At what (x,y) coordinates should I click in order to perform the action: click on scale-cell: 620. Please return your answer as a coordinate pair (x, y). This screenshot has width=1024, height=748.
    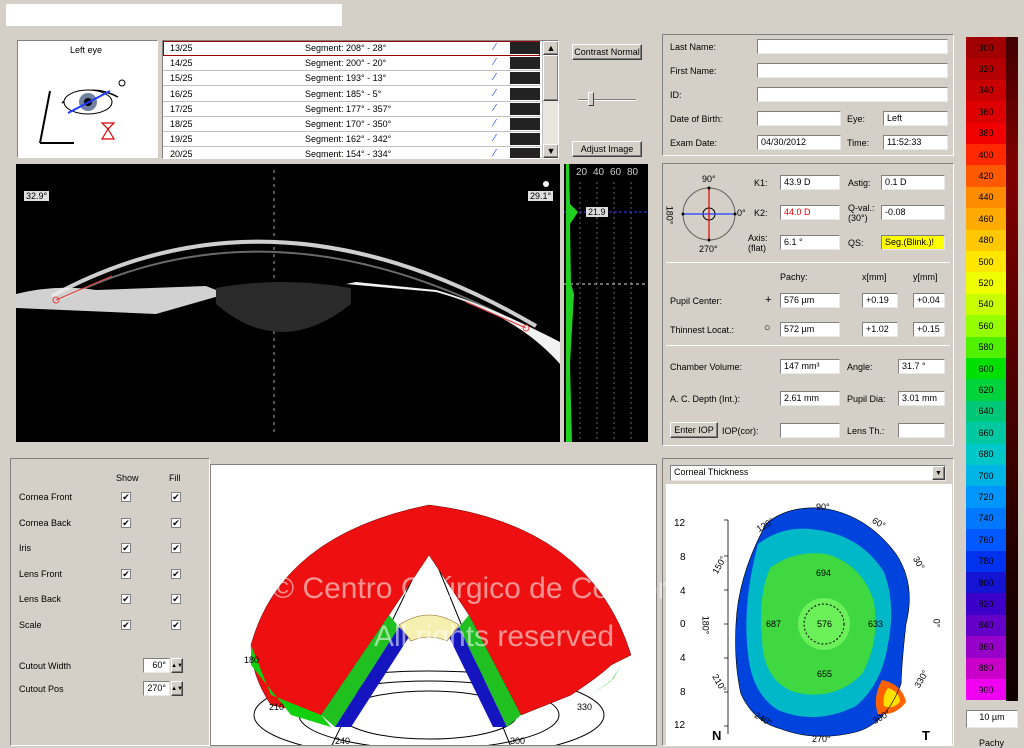
    Looking at the image, I should click on (986, 390).